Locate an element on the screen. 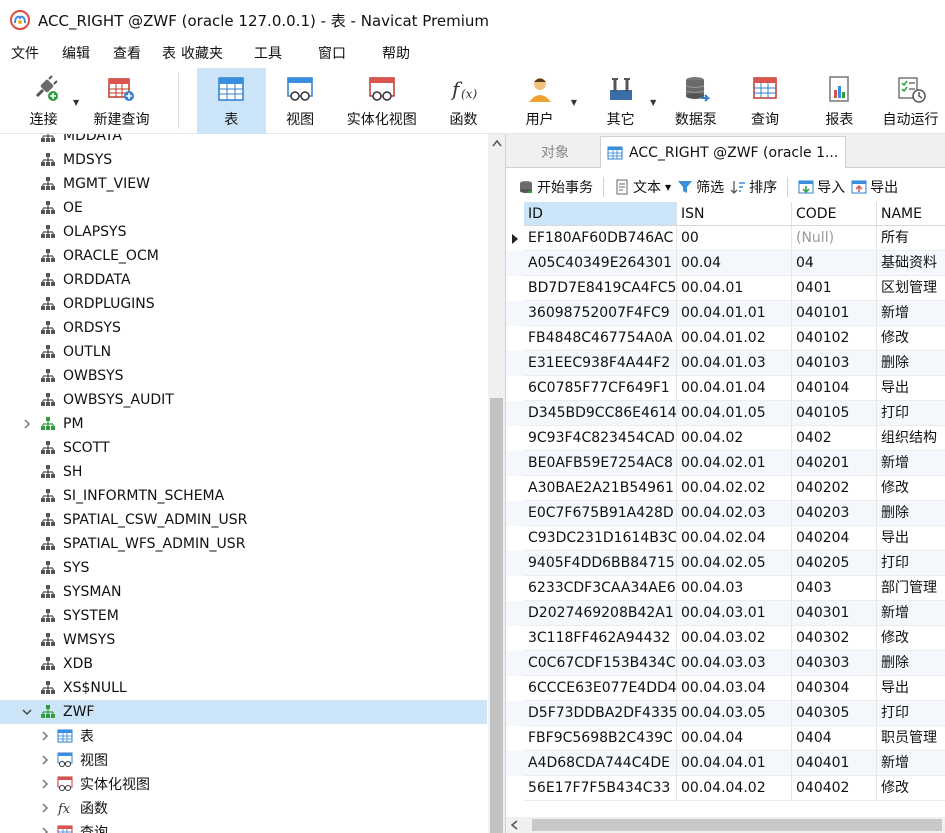 This screenshot has height=833, width=945. cell-name: 修改 is located at coordinates (911, 338).